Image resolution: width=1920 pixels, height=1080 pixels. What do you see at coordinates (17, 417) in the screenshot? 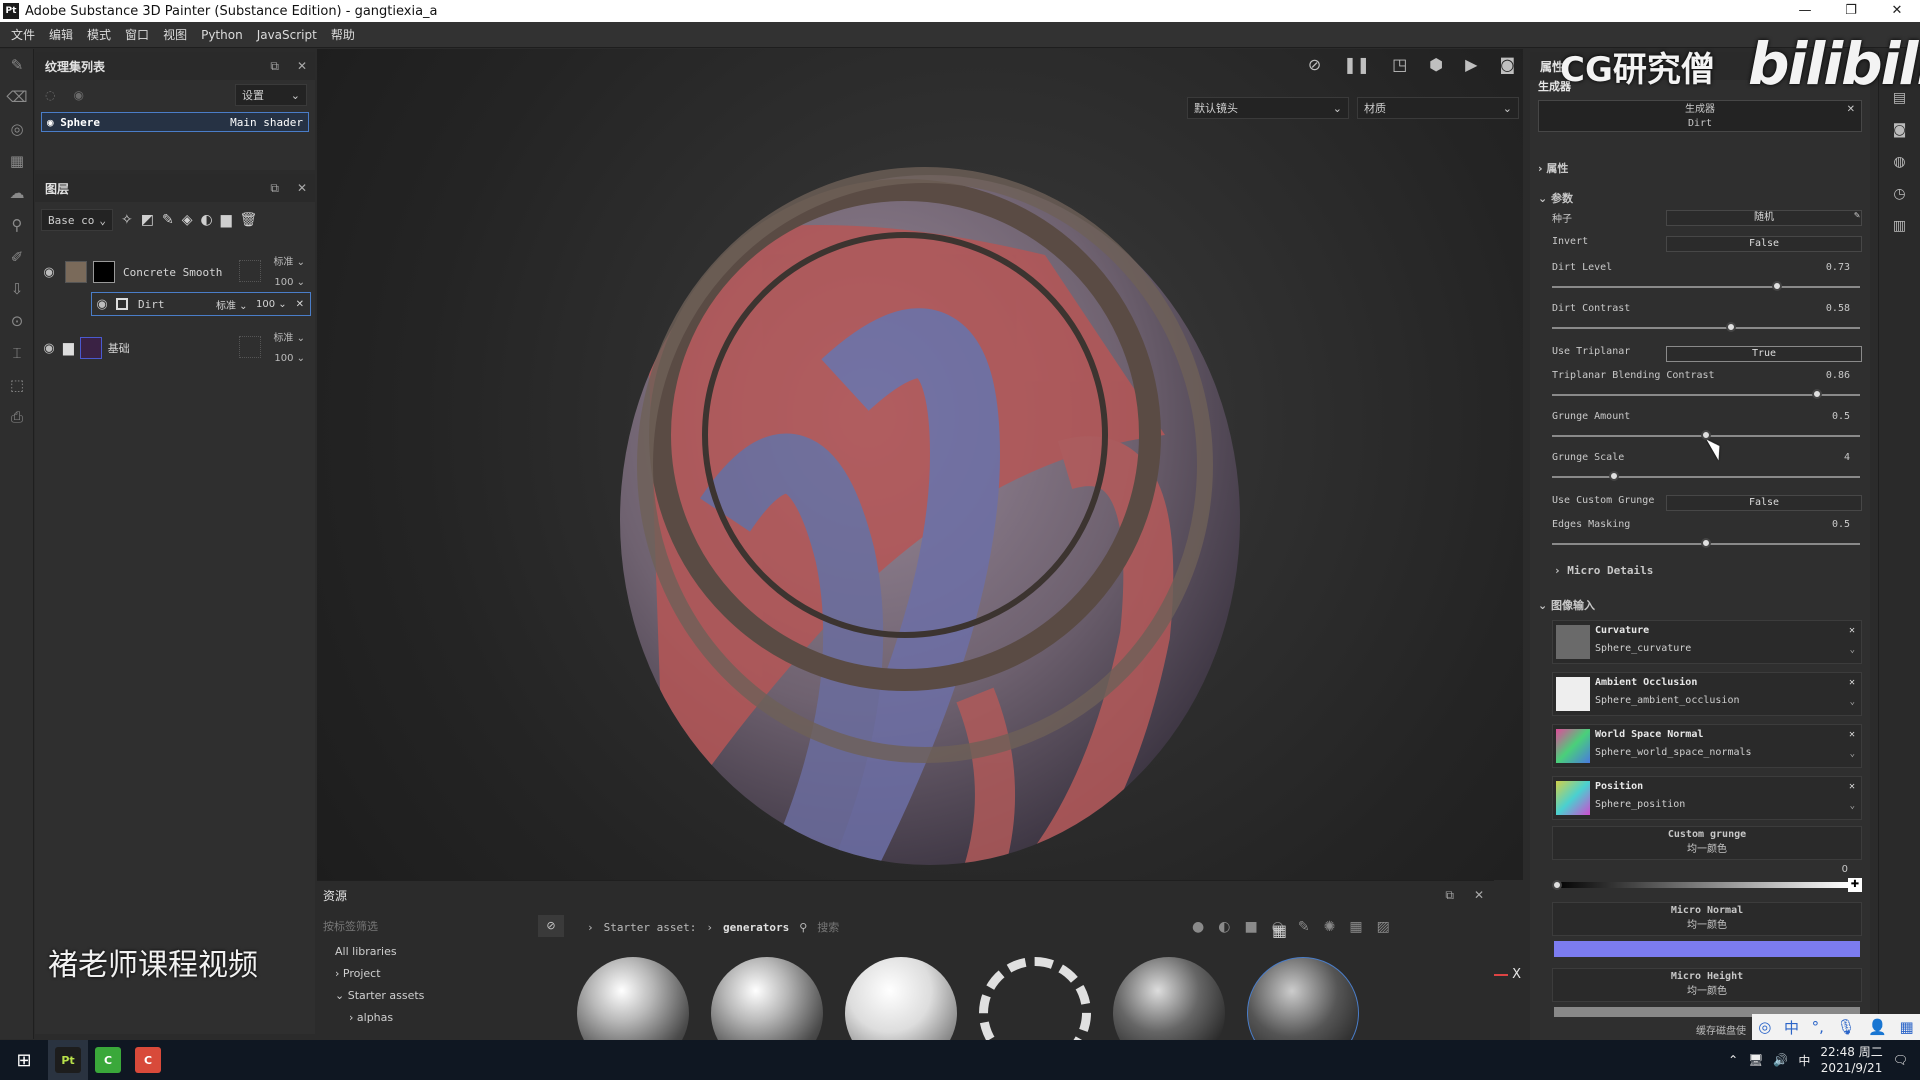
I see `export-icon: ⎙` at bounding box center [17, 417].